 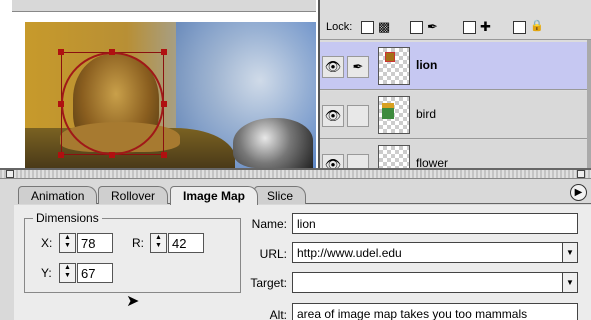 I want to click on name-label: Name:, so click(x=269, y=224).